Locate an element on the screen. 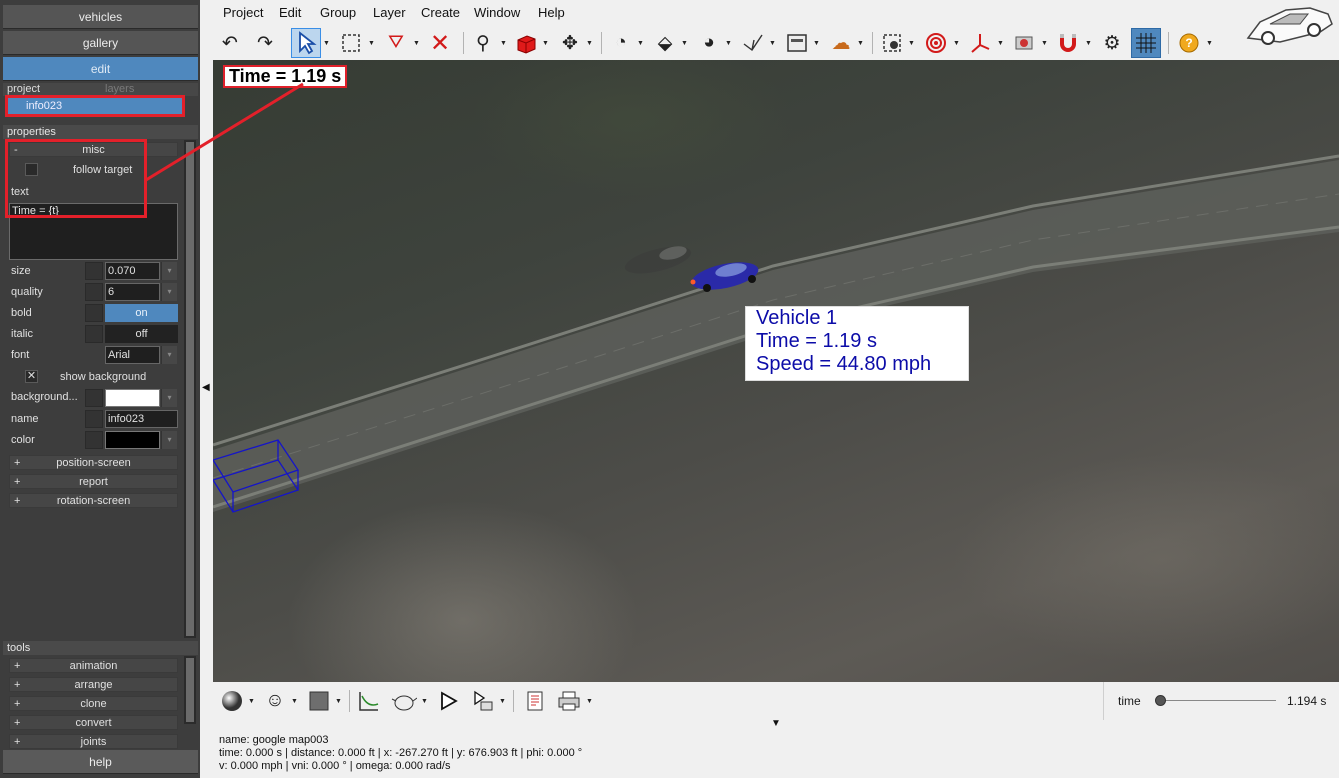 Image resolution: width=1339 pixels, height=778 pixels. splat-icon: ☁ is located at coordinates (841, 43).